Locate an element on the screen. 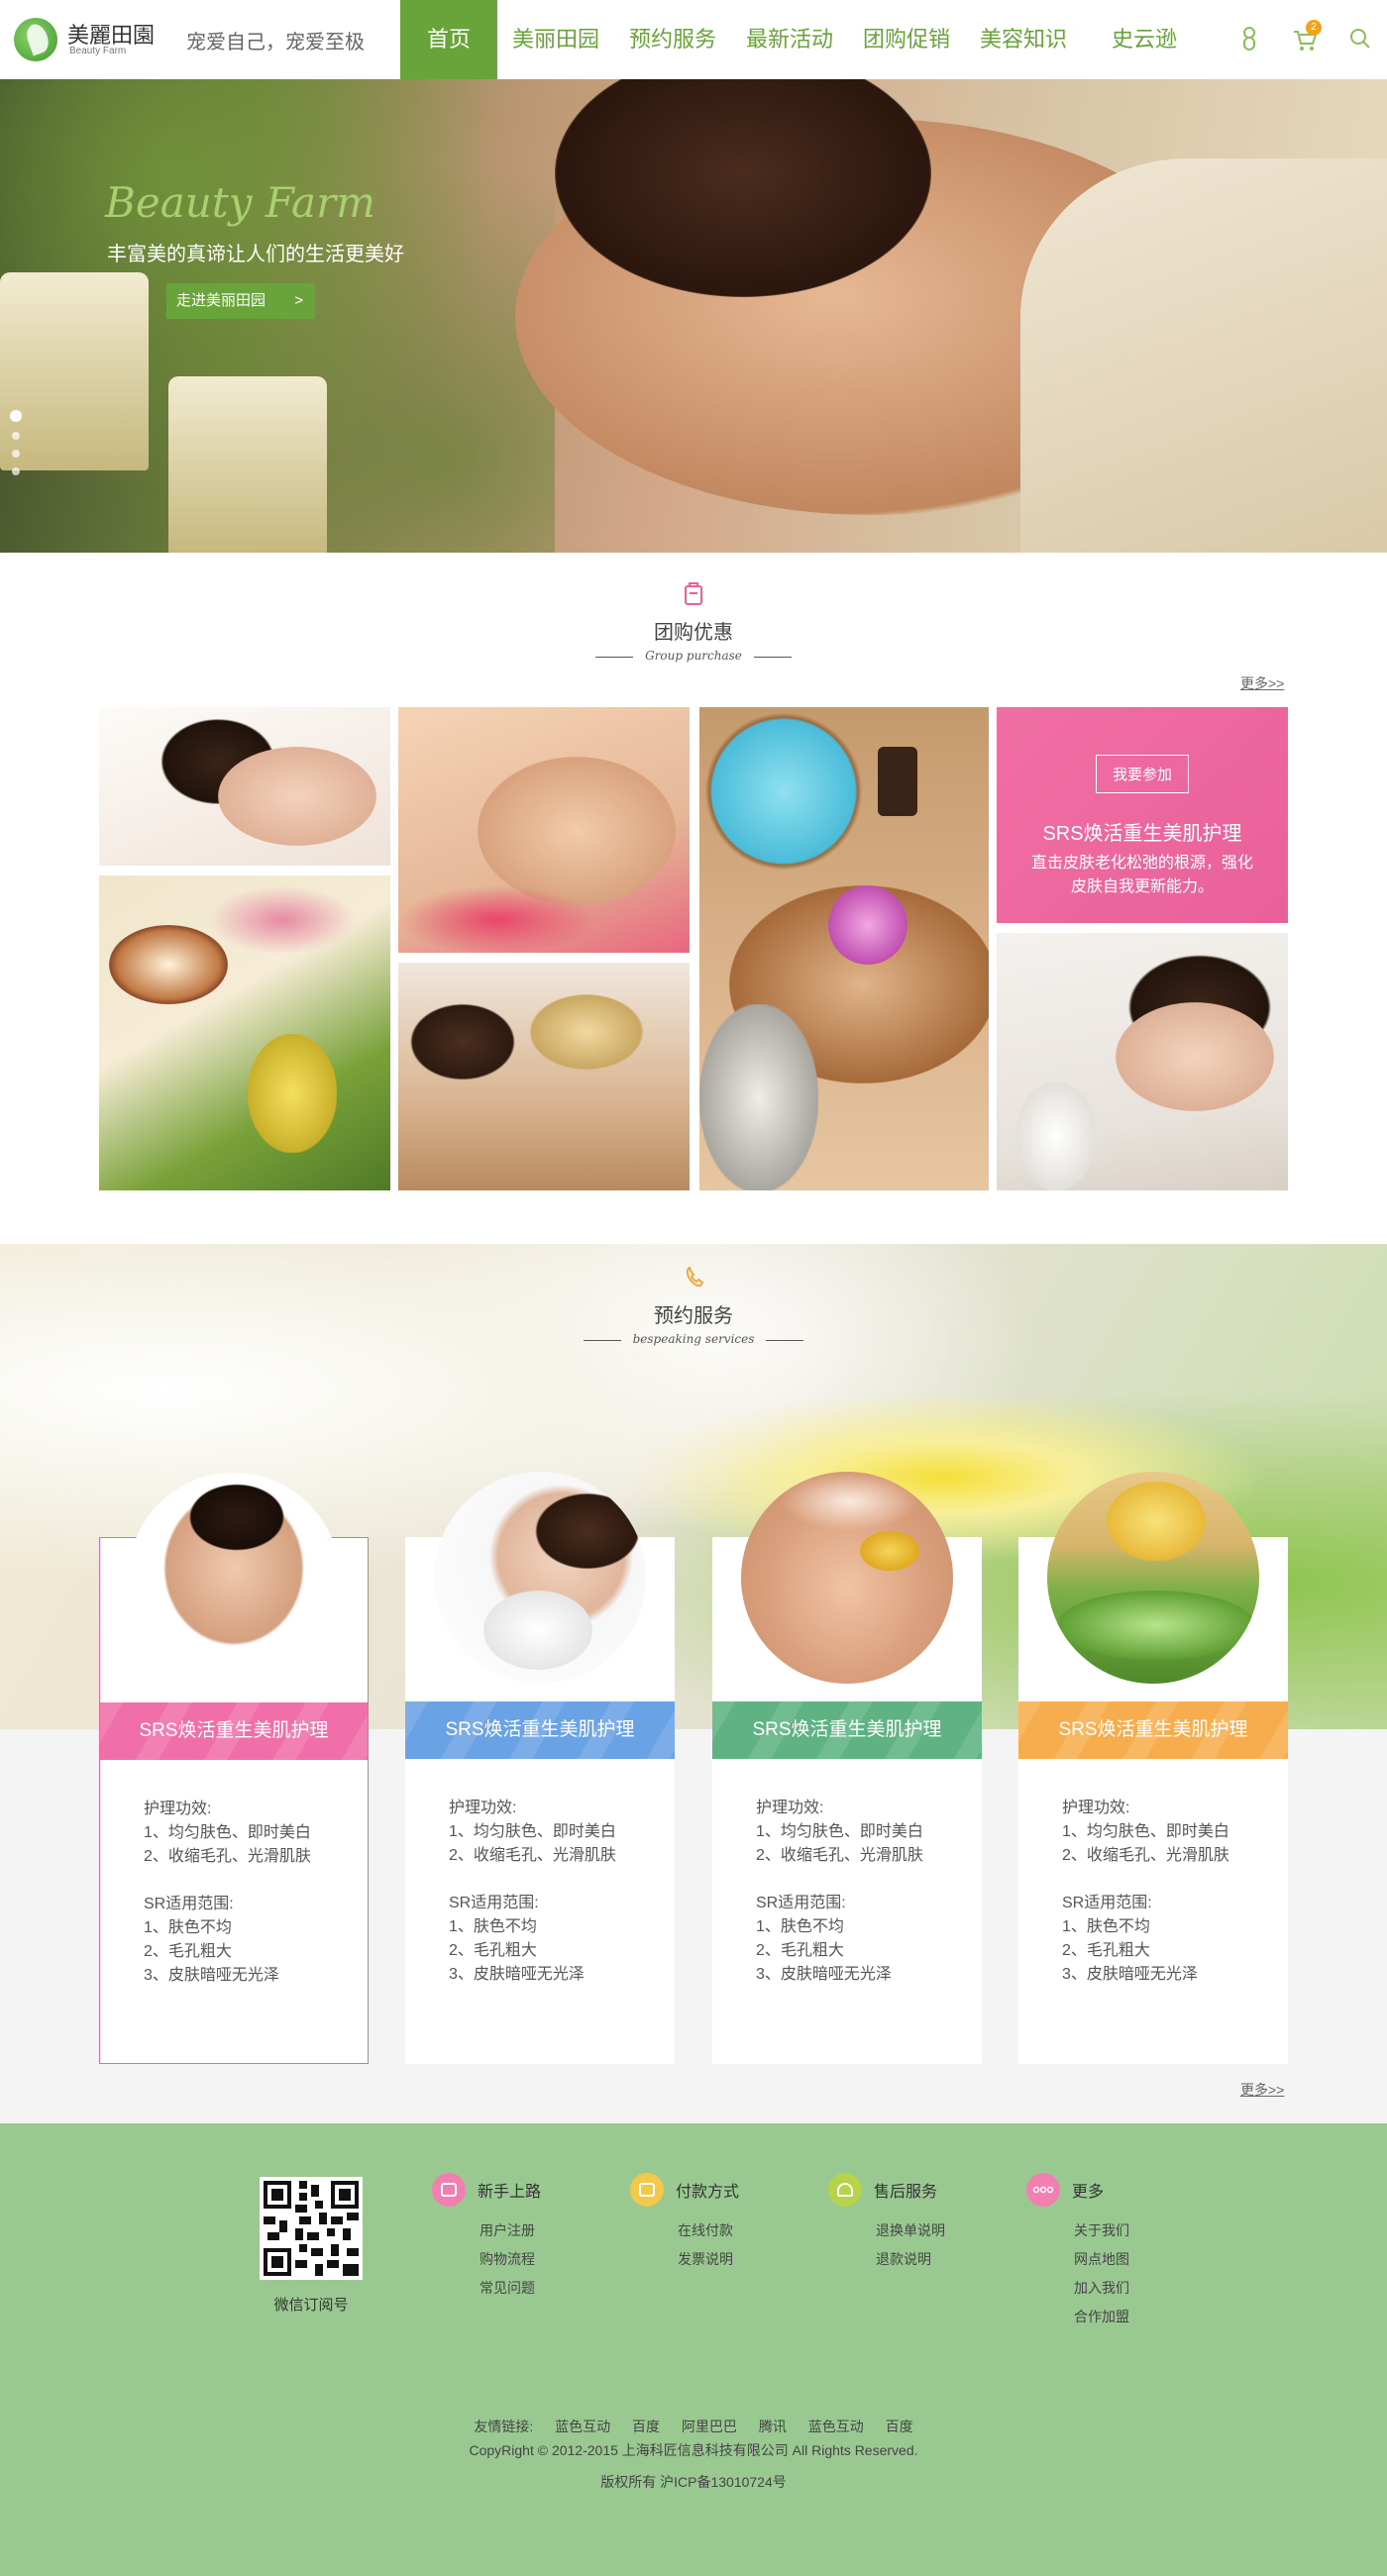  footer-column-more: 更多 关于我们 网点地图 加入我们 合作加盟 is located at coordinates (1077, 2252).